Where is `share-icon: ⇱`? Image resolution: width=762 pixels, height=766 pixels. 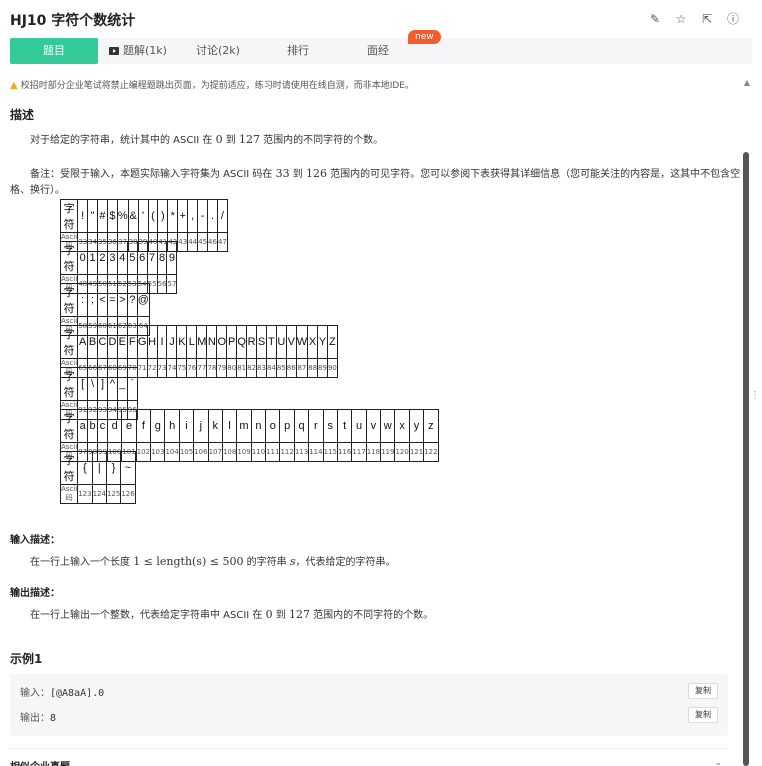
share-icon: ⇱ is located at coordinates (707, 19).